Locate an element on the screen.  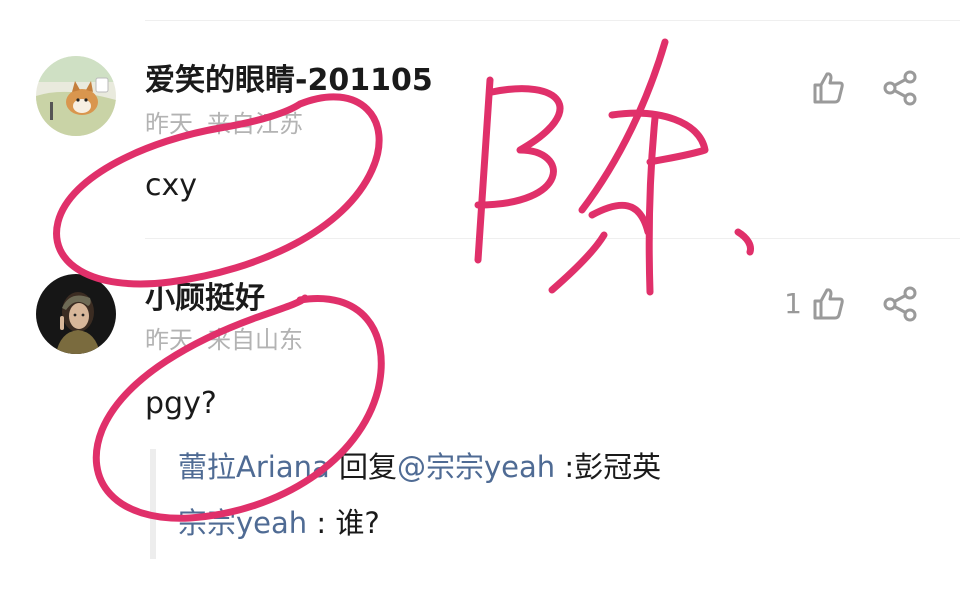
reply-mention: @宗宗yeah is located at coordinates (476, 467).